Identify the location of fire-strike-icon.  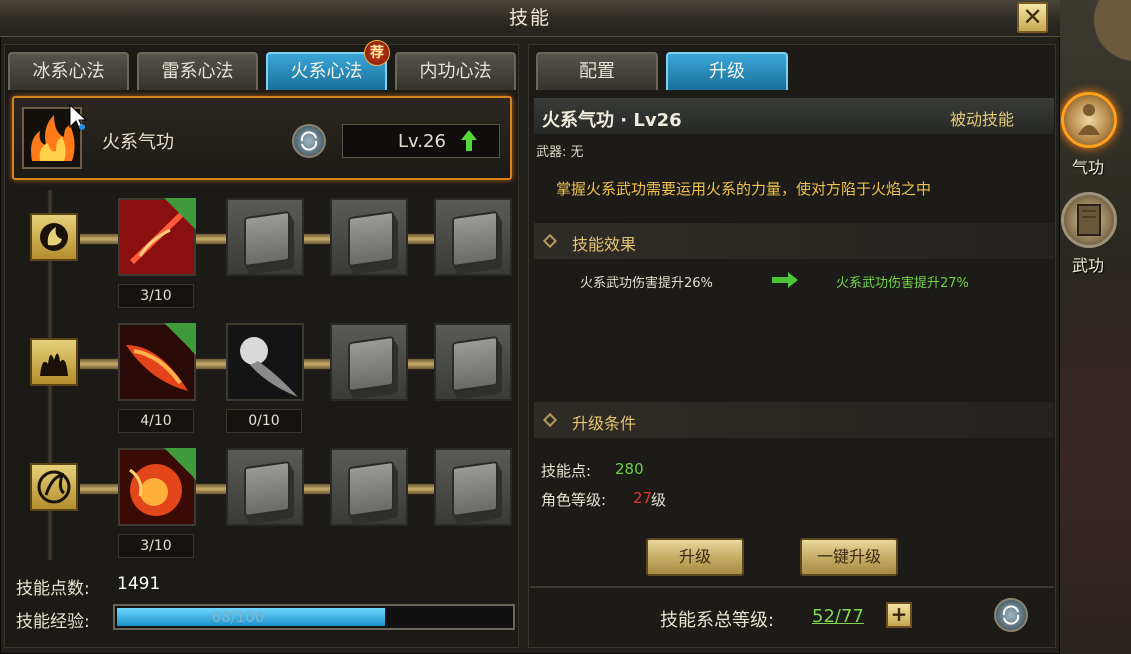
(157, 362).